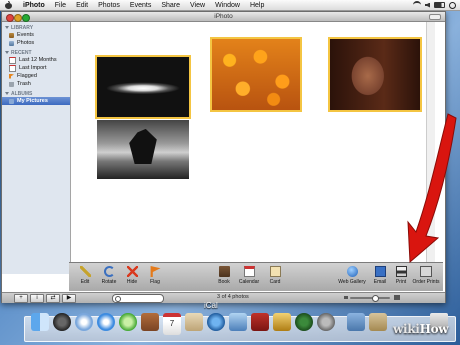 The width and height of the screenshot is (460, 345). I want to click on dock-hover-label: iCal, so click(211, 305).